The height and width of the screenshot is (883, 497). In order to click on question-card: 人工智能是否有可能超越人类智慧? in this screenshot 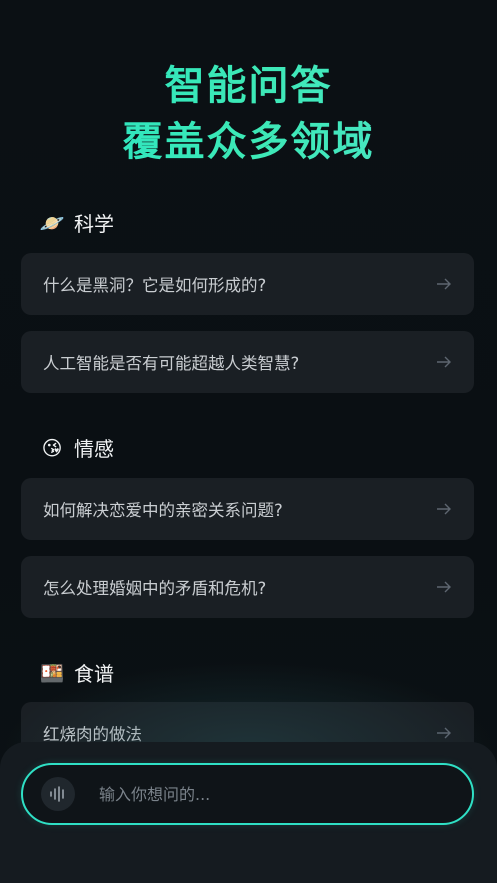, I will do `click(247, 362)`.